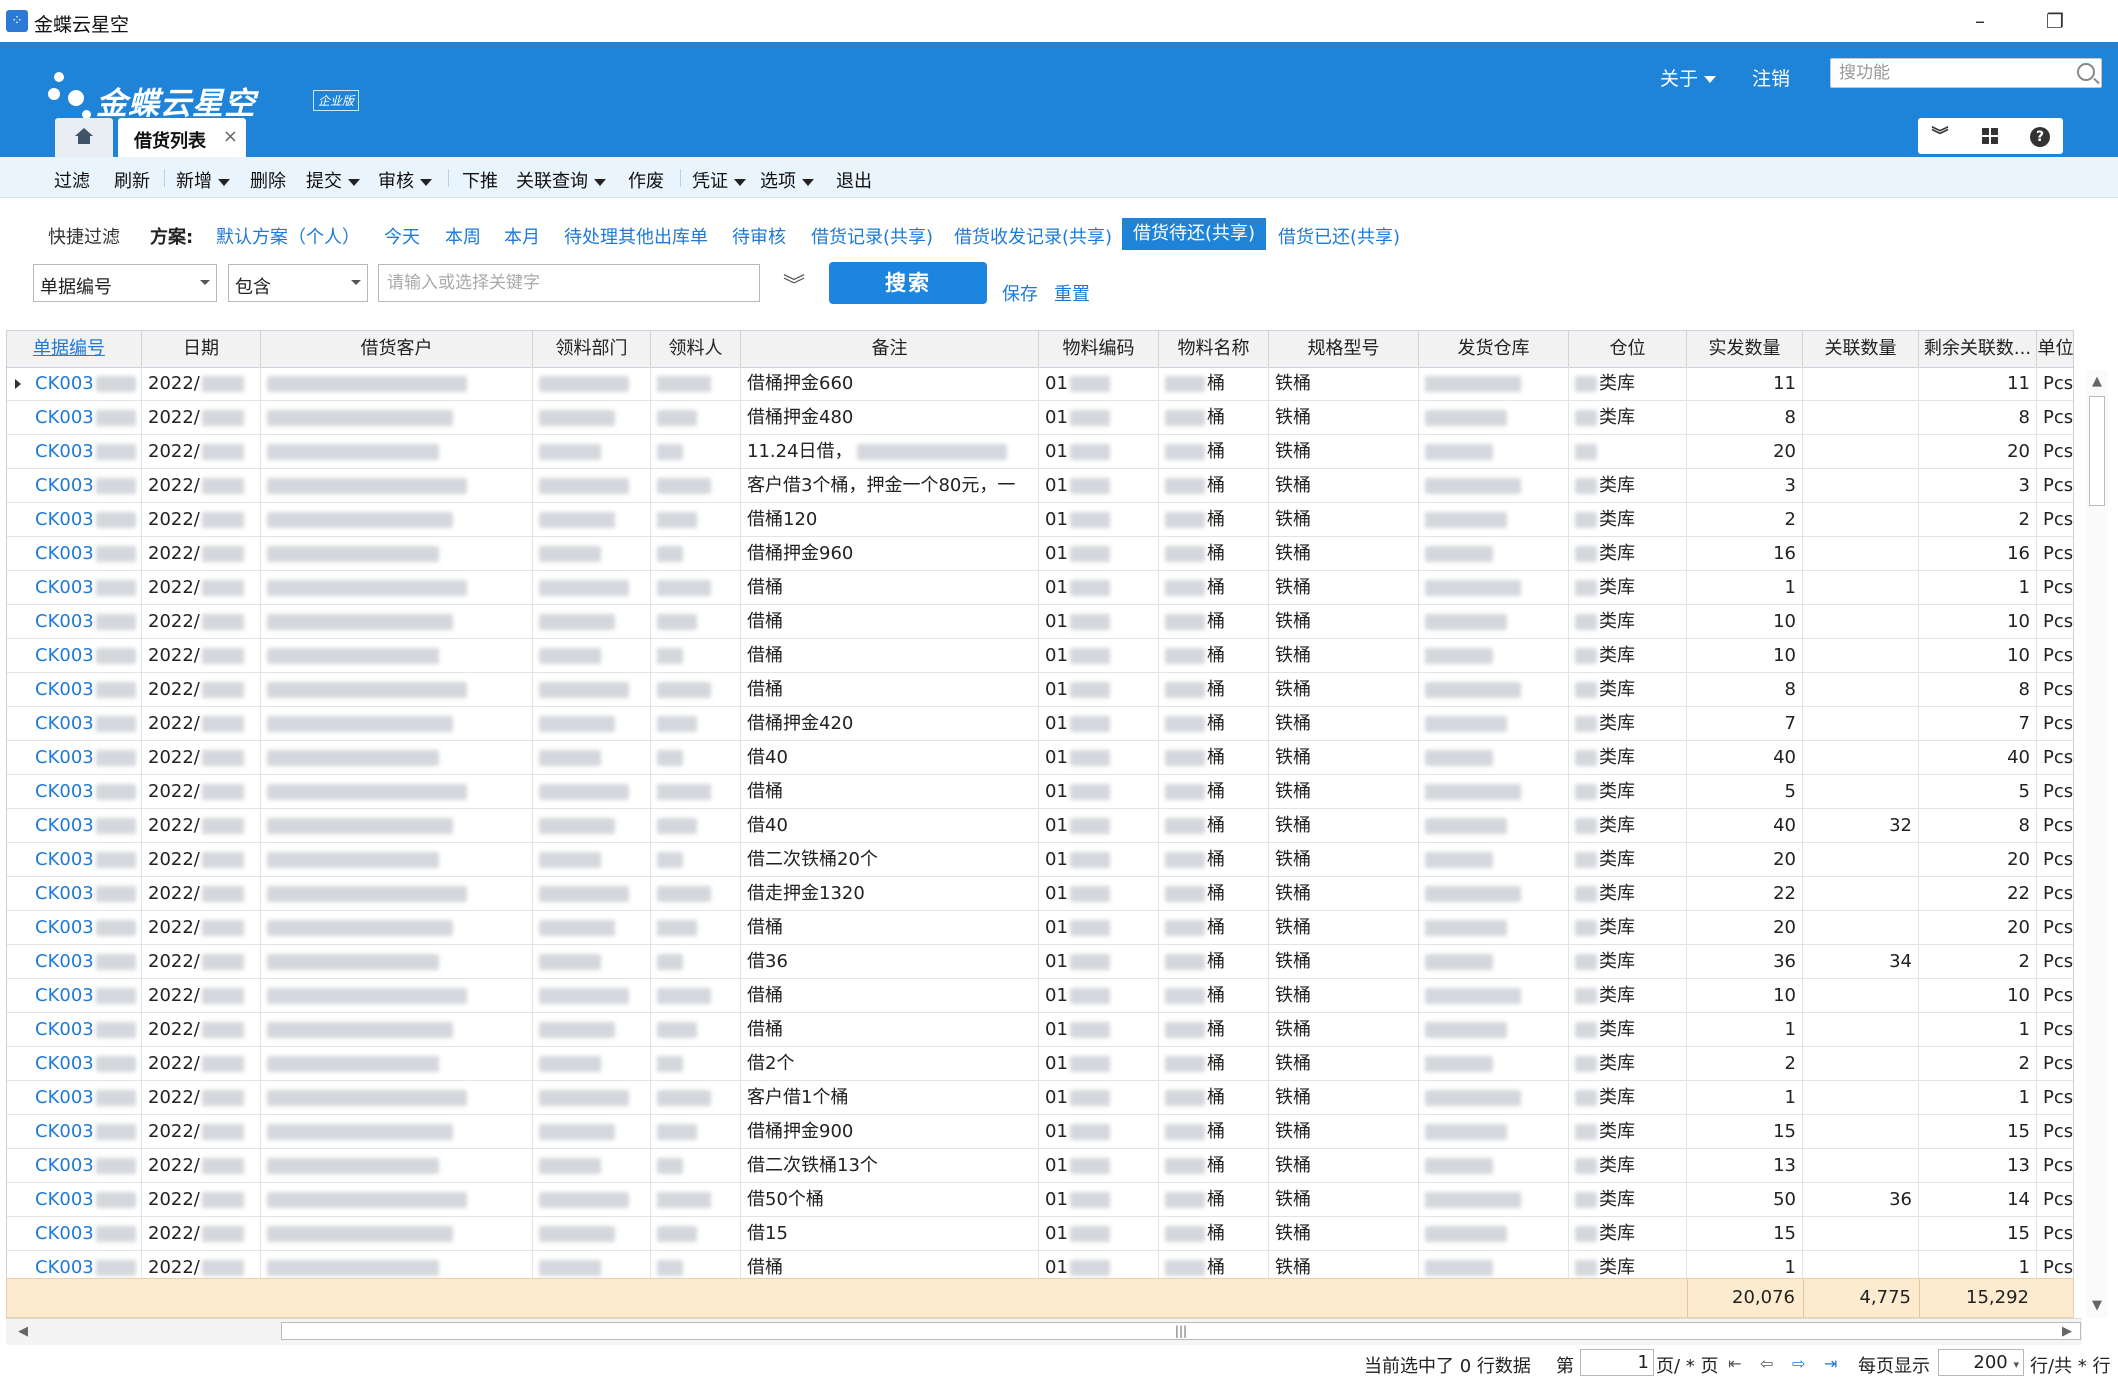  I want to click on delete-button: 删除, so click(268, 180).